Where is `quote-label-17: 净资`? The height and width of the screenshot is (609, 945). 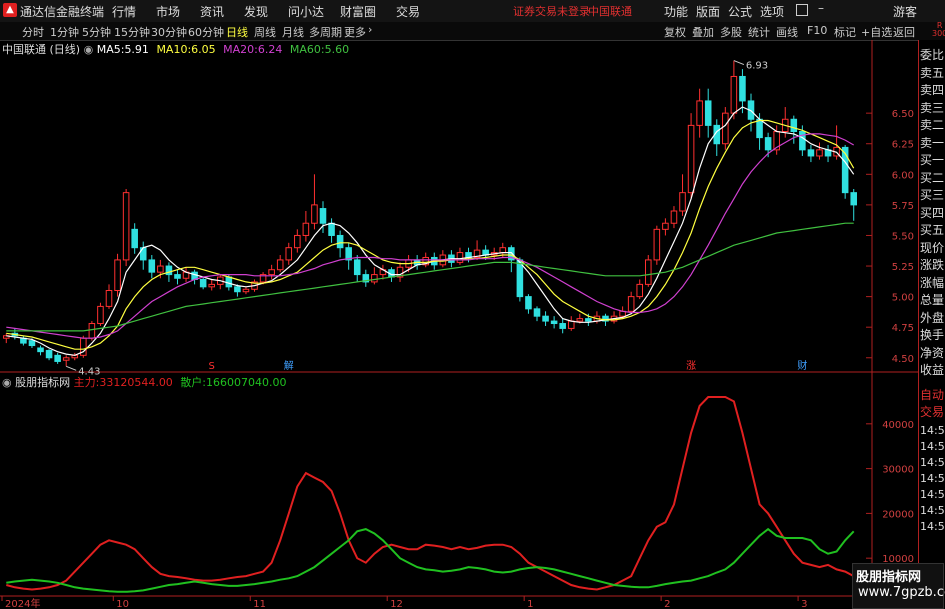
quote-label-17: 净资 is located at coordinates (932, 352).